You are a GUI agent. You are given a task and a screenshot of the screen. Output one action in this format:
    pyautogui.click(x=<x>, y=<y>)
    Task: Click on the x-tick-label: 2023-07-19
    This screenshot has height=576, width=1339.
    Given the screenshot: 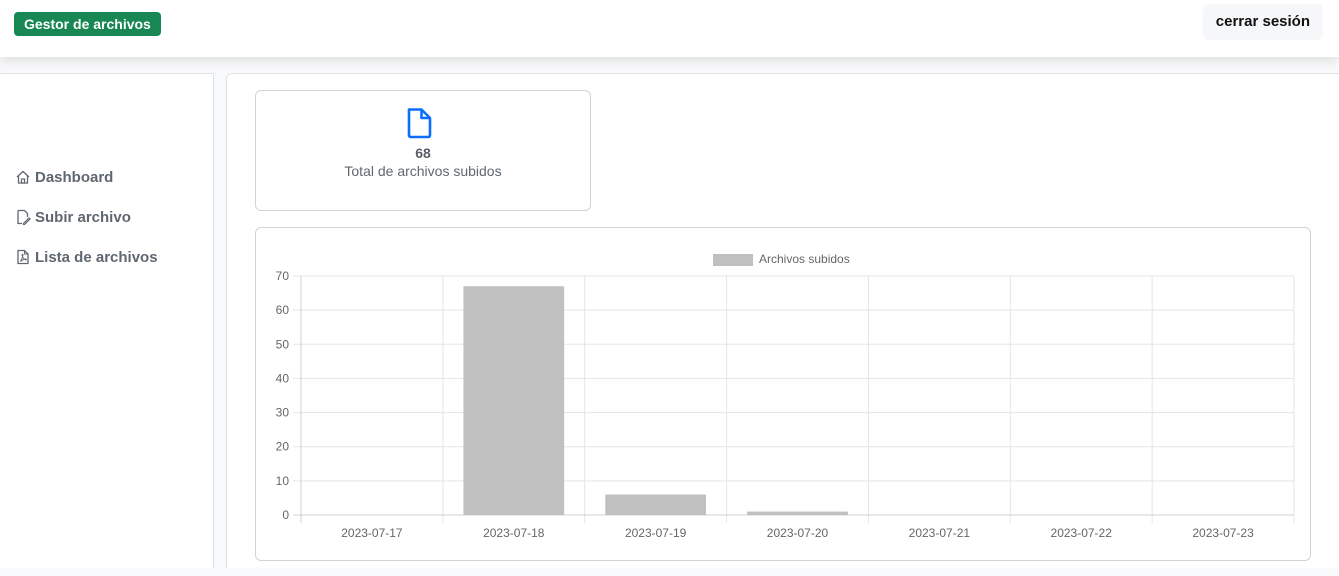 What is the action you would take?
    pyautogui.click(x=656, y=533)
    